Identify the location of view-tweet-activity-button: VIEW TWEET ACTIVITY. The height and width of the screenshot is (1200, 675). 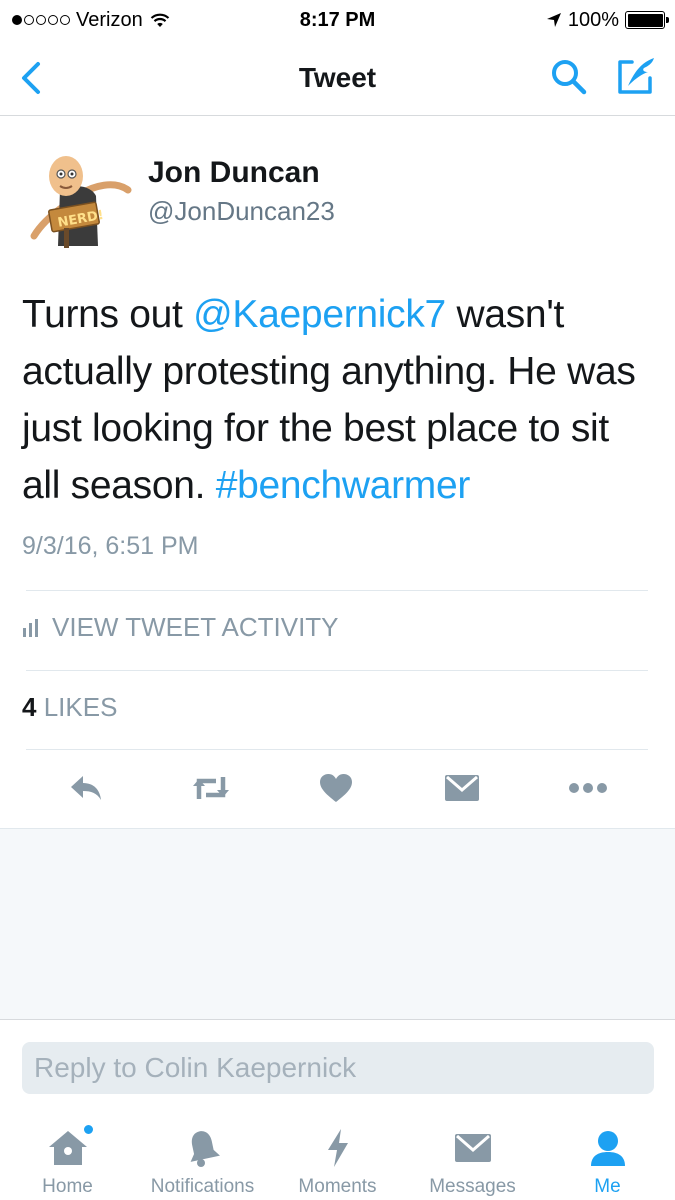
(180, 627).